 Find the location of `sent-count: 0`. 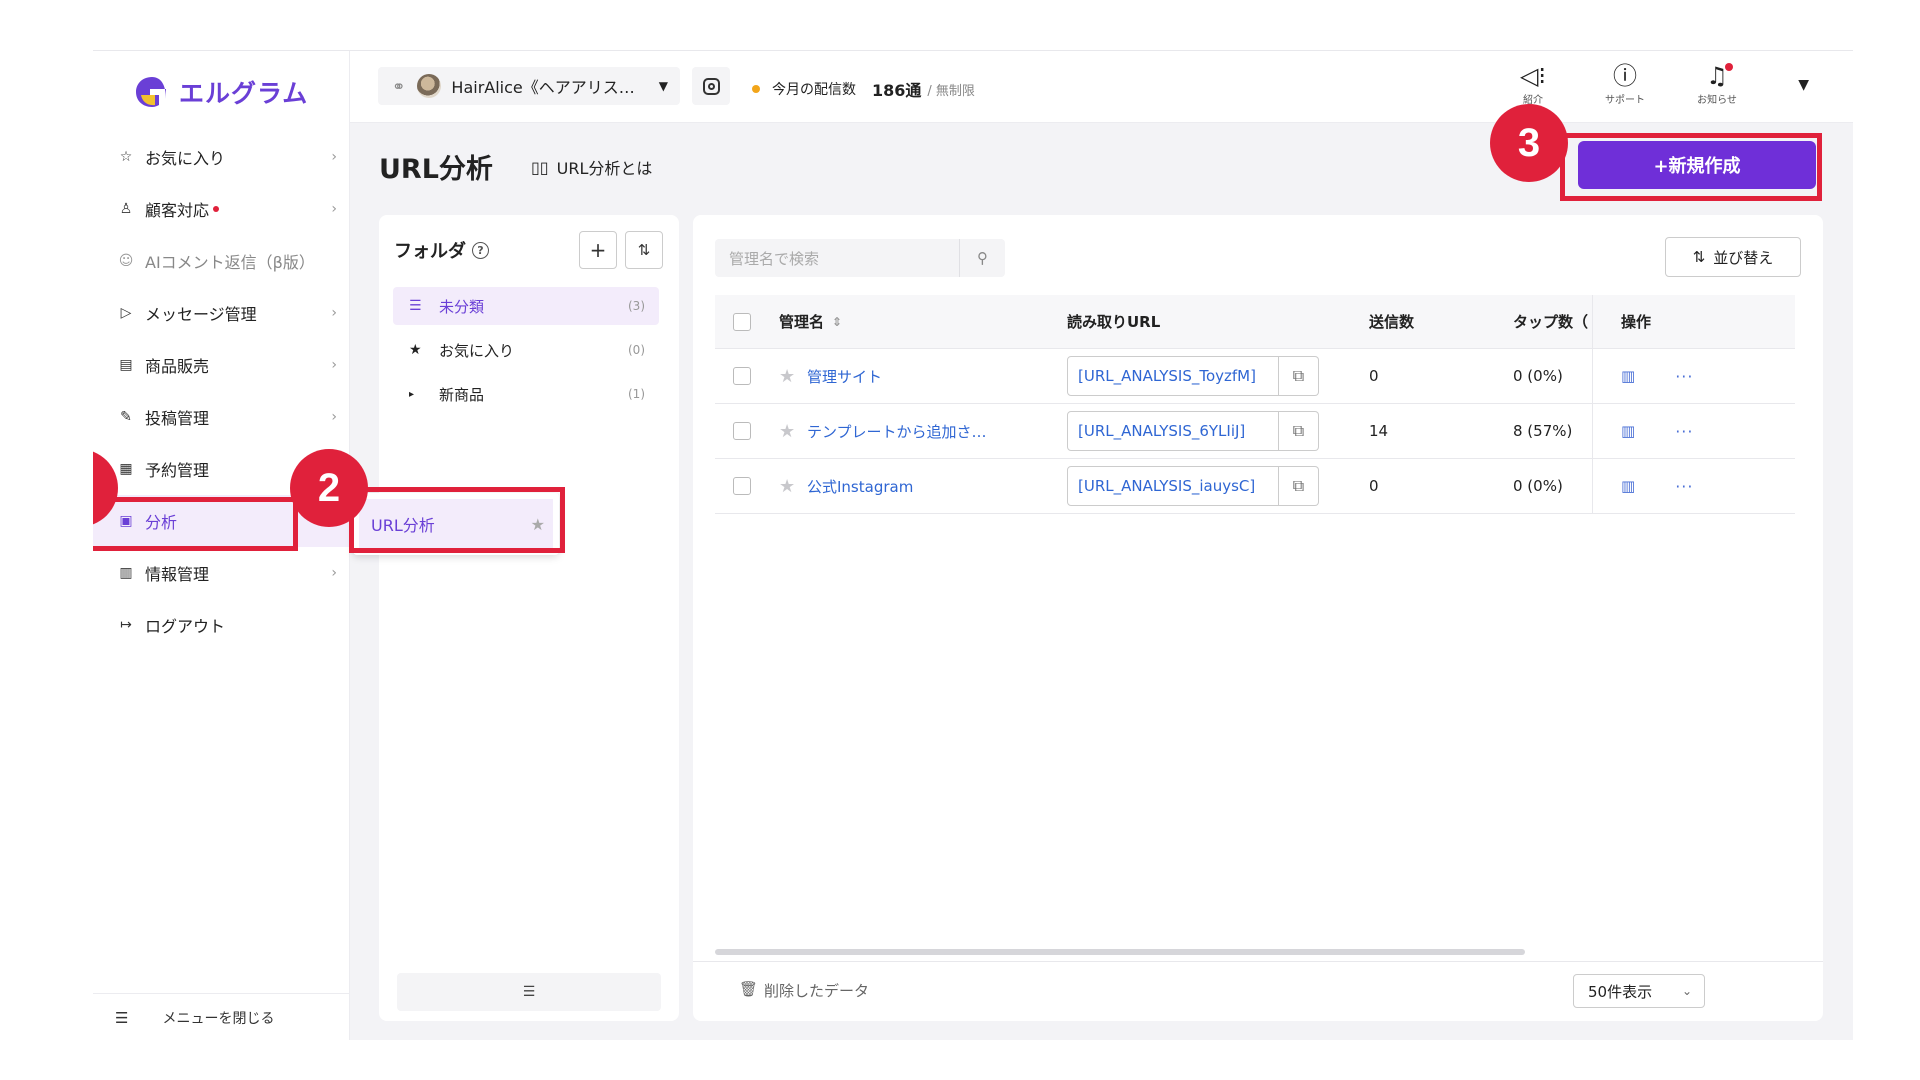

sent-count: 0 is located at coordinates (1374, 486).